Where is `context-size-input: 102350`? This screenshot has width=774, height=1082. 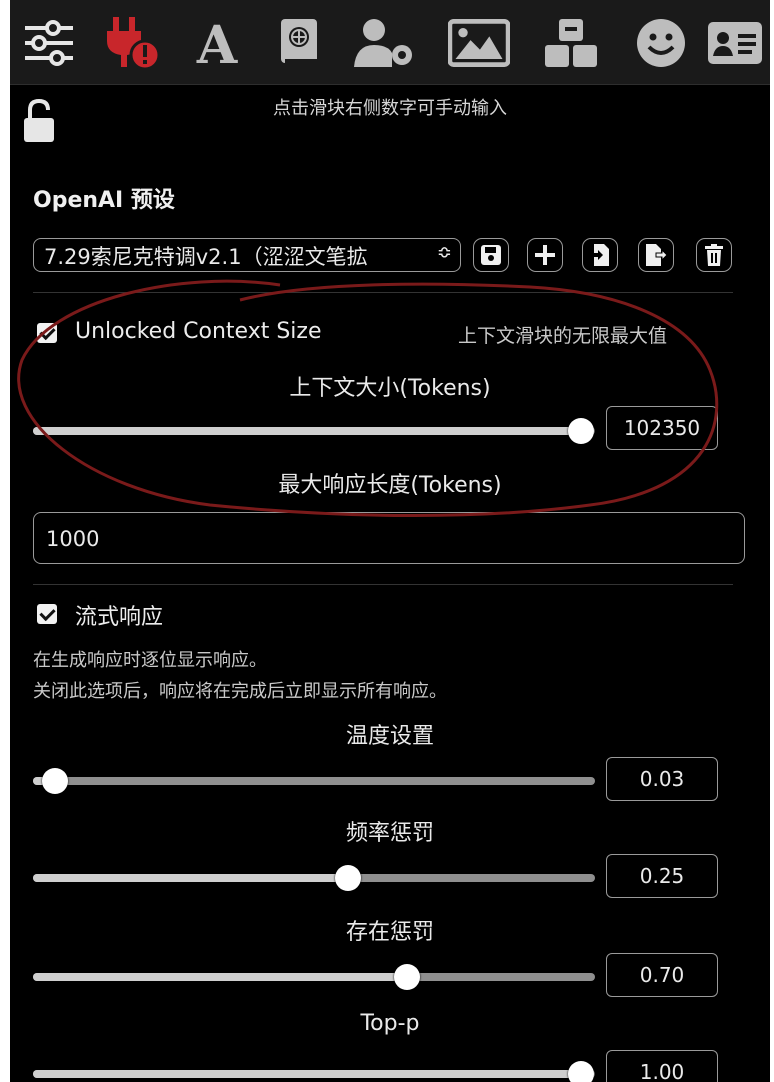 context-size-input: 102350 is located at coordinates (662, 428).